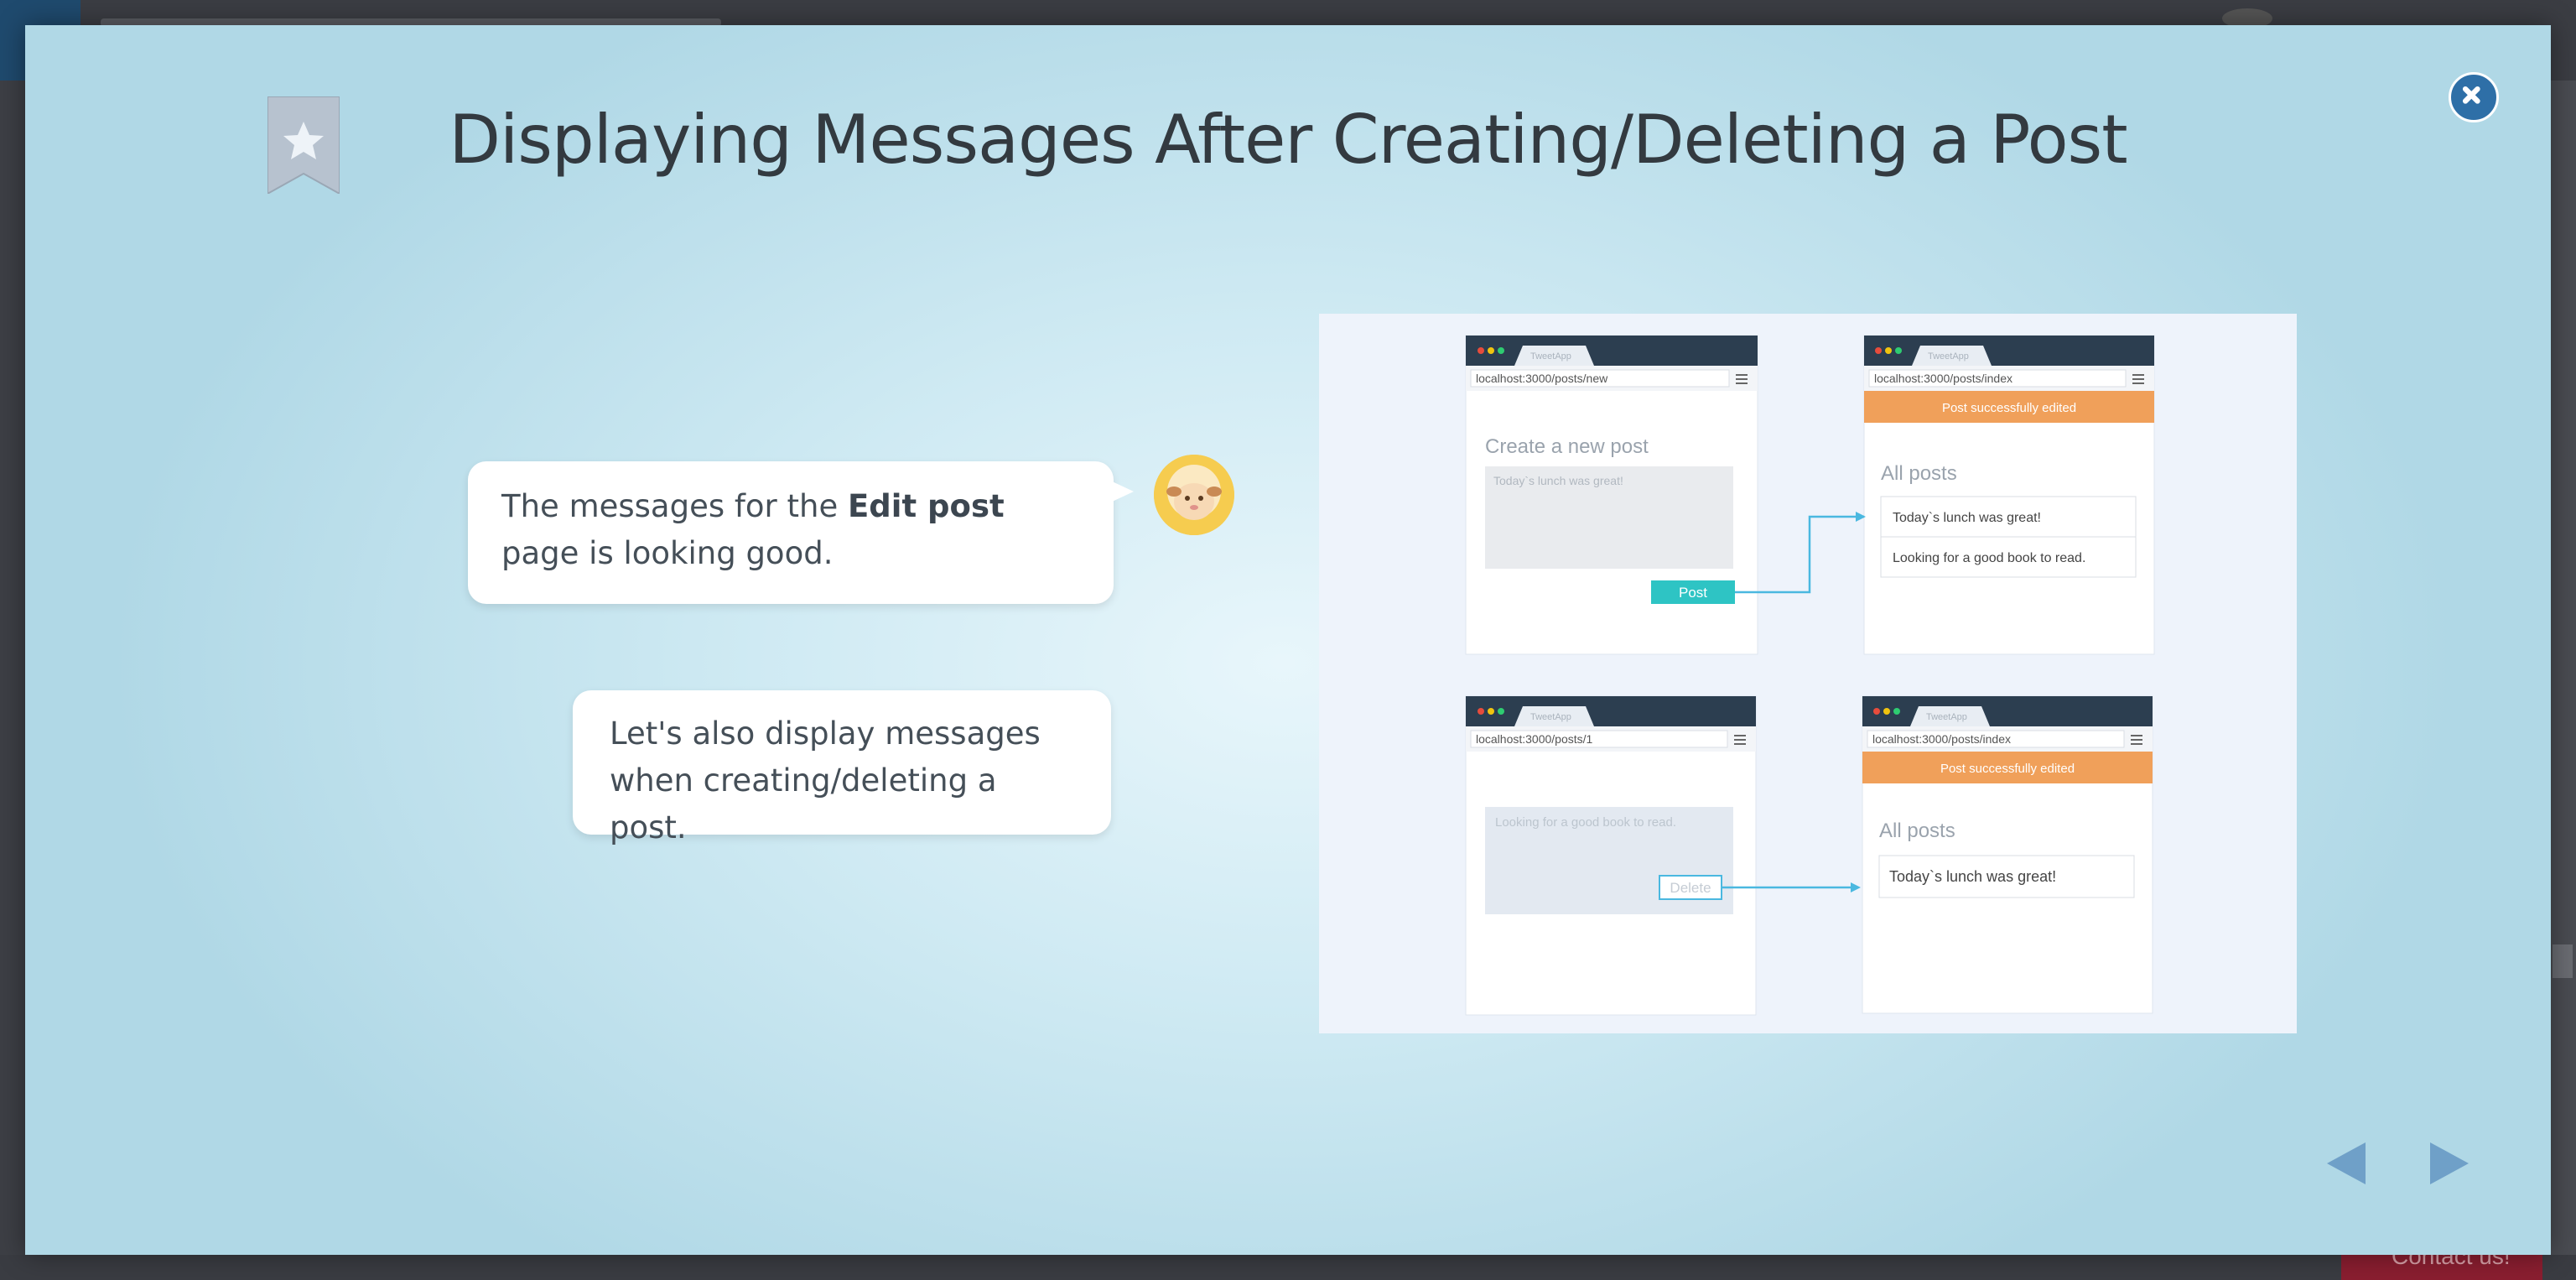 This screenshot has height=1280, width=2576. What do you see at coordinates (2471, 95) in the screenshot?
I see `close-icon` at bounding box center [2471, 95].